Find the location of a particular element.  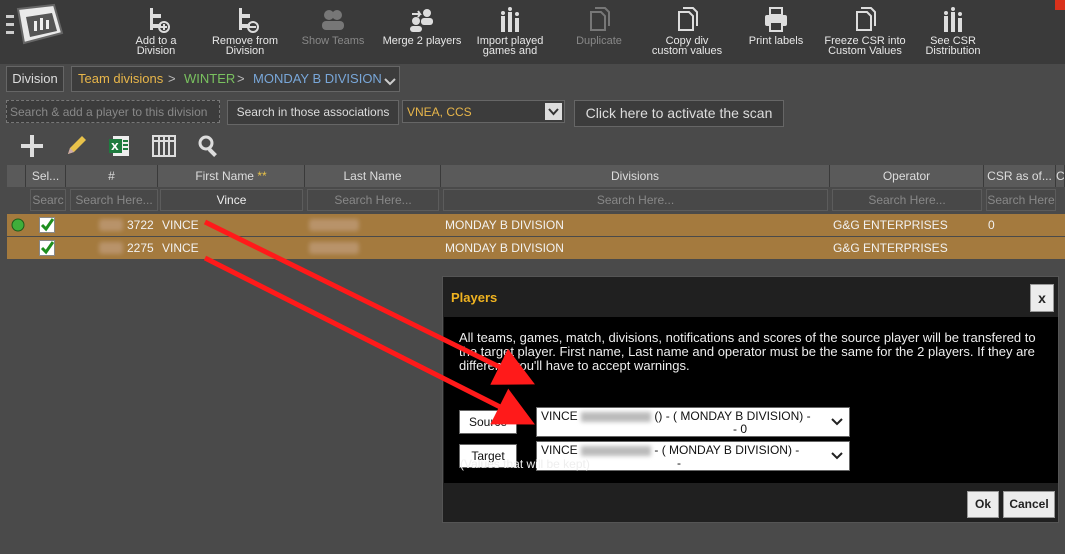

ok-button: Ok is located at coordinates (983, 504).